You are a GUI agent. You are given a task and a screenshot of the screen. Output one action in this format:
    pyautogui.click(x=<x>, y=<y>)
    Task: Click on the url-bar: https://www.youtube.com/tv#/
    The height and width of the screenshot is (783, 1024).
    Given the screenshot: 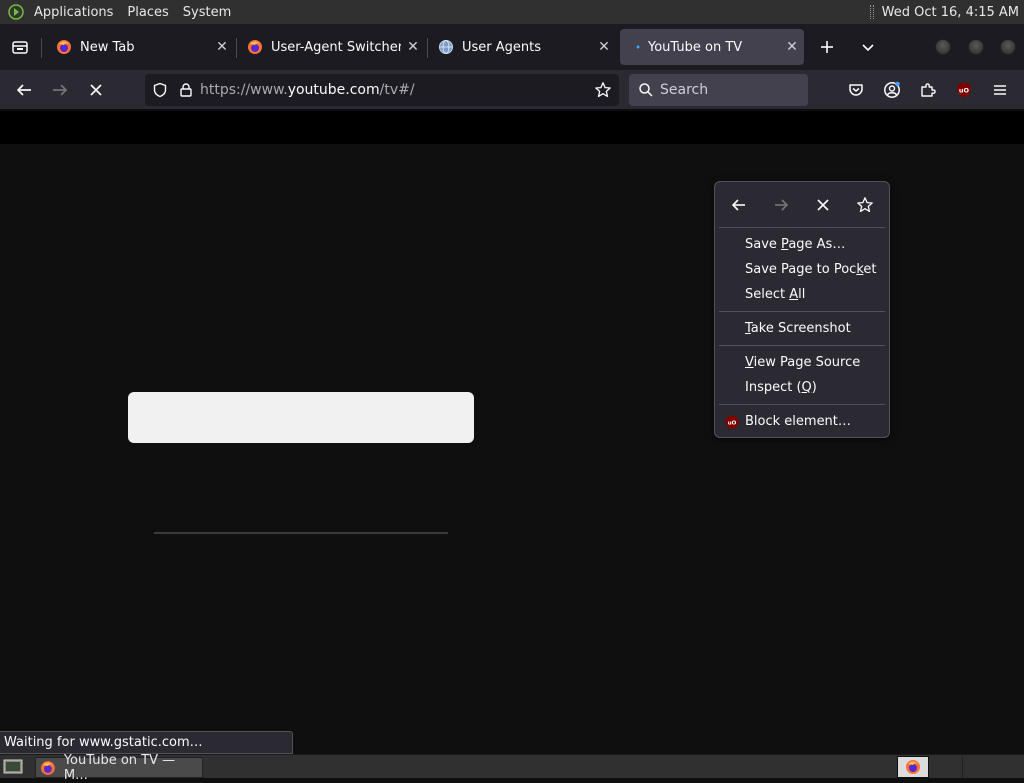 What is the action you would take?
    pyautogui.click(x=382, y=90)
    